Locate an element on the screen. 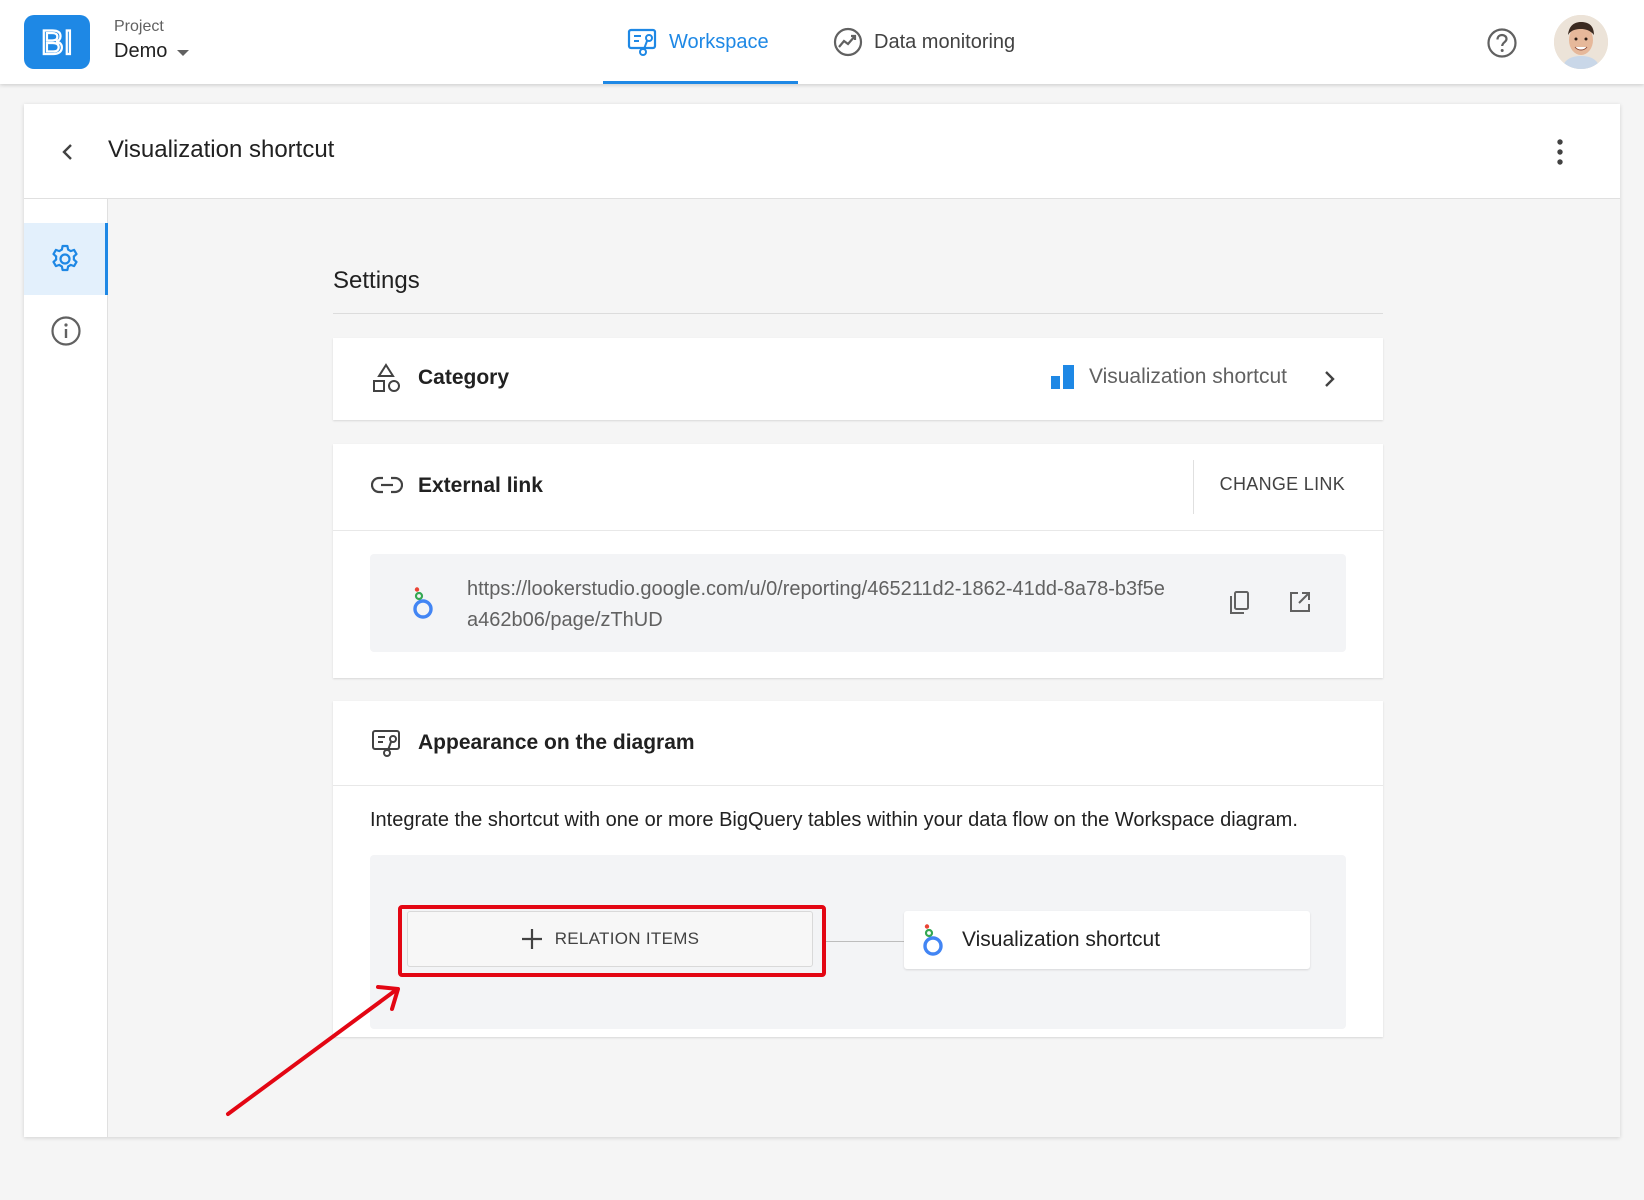 This screenshot has height=1200, width=1644. tab-data-monitoring: Data monitoring is located at coordinates (923, 42).